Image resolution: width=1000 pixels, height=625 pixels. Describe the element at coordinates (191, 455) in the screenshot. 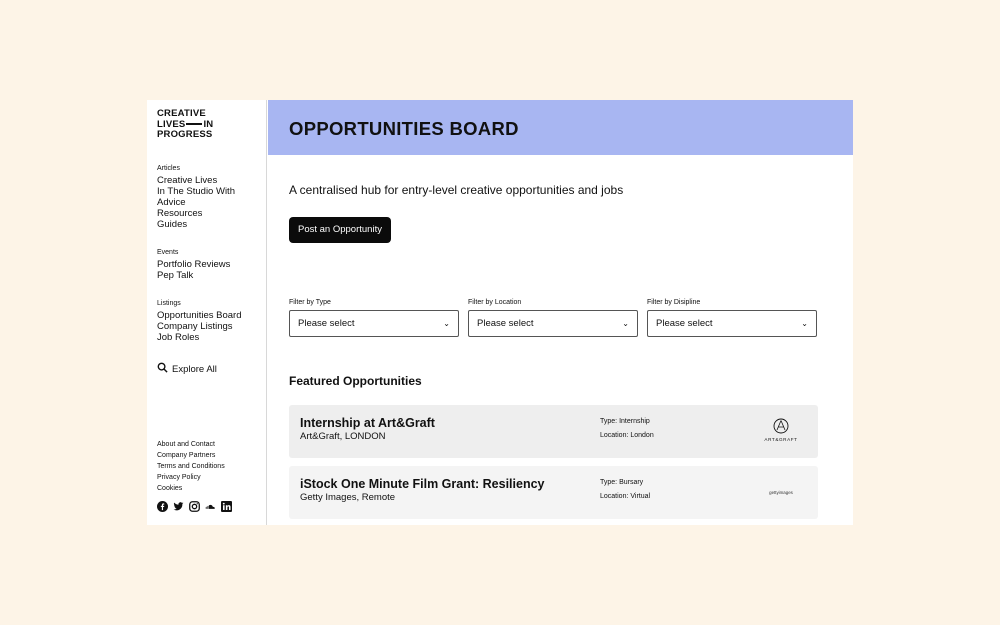

I see `footer-link-company-partners: Company Partners` at that location.